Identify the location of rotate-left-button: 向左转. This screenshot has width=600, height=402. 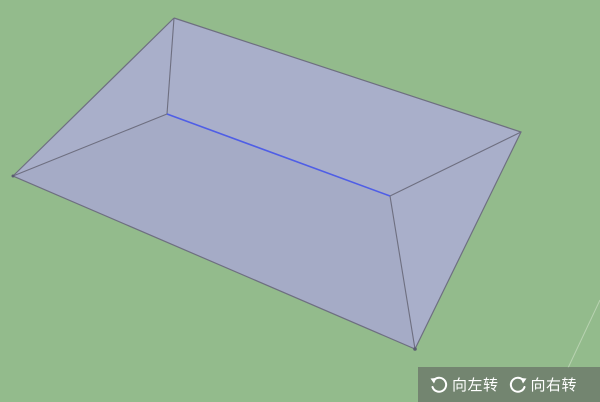
(463, 385).